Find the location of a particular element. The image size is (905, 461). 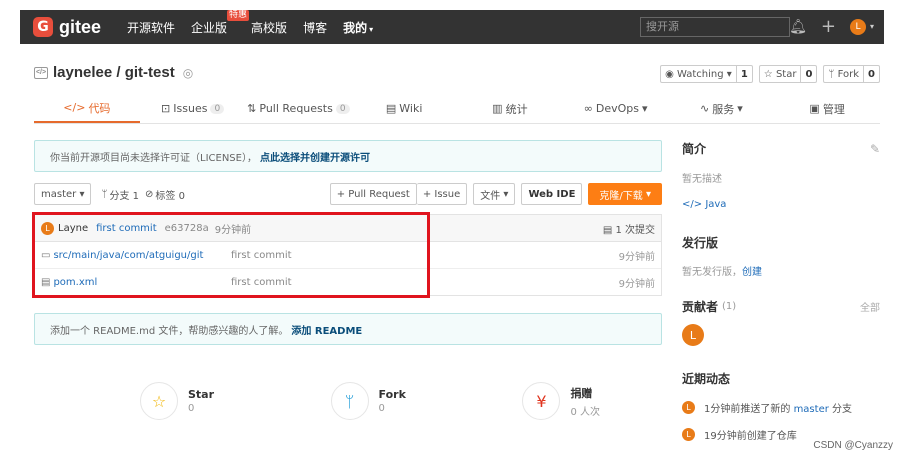

fork-button: ᛘ Fork 0 is located at coordinates (851, 74).